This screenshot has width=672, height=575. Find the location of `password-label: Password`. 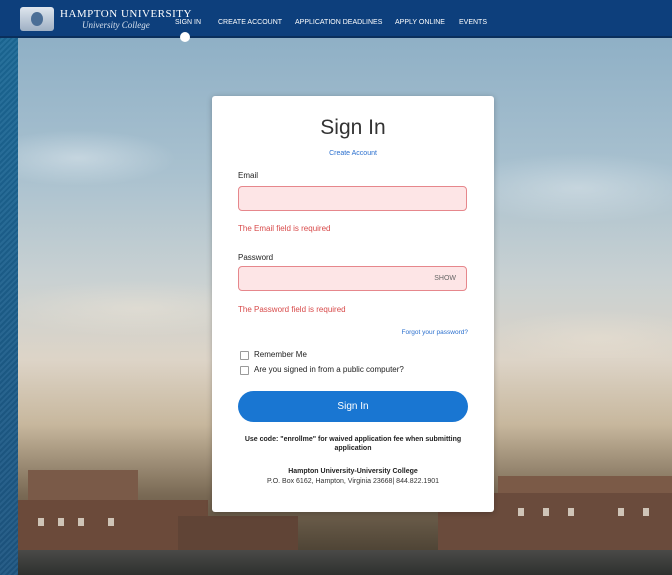

password-label: Password is located at coordinates (256, 257).